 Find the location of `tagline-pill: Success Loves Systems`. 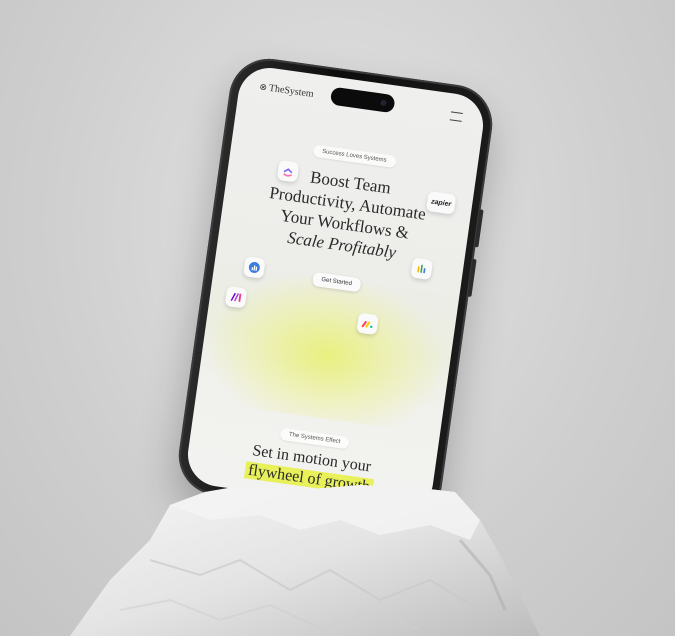

tagline-pill: Success Loves Systems is located at coordinates (354, 156).